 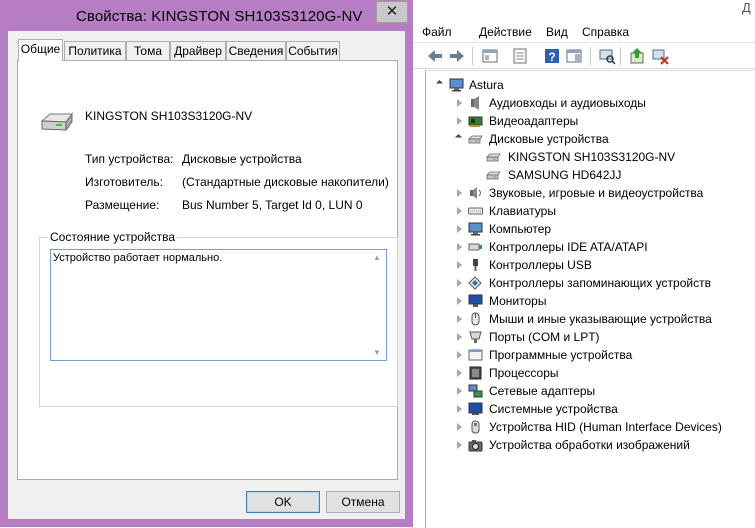 I want to click on device-name: KINGSTON SH103S3120G-NV, so click(x=169, y=116).